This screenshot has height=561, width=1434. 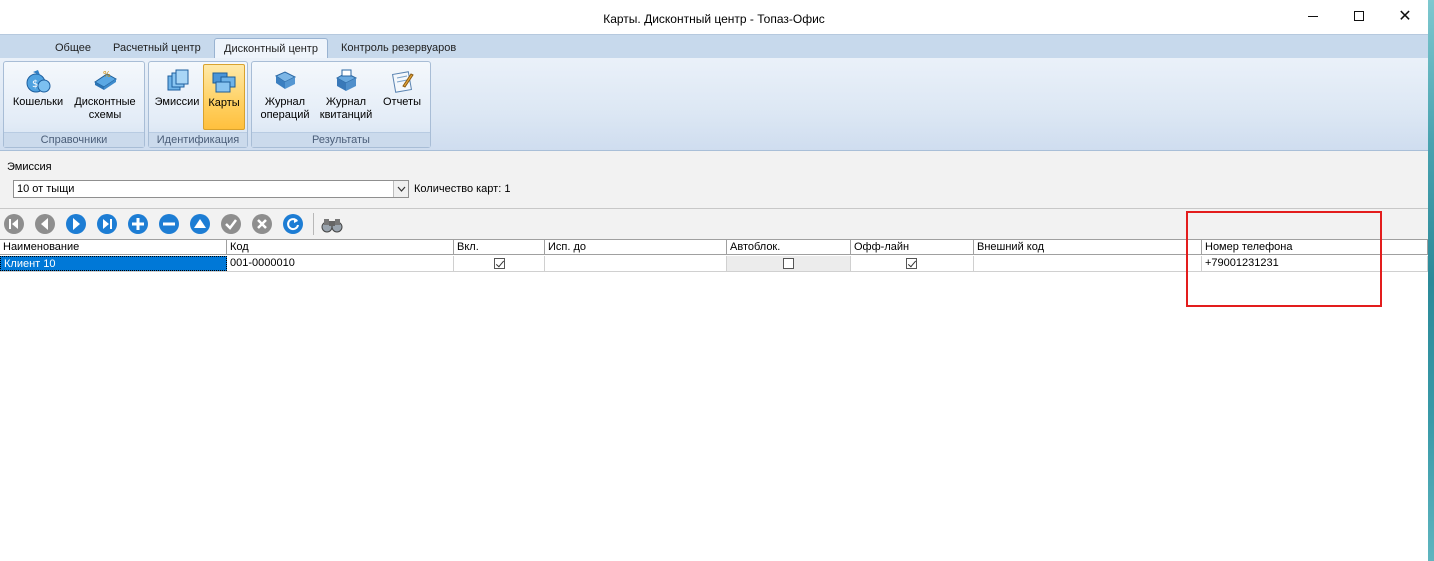 I want to click on window-title: Карты. Дисконтный центр - Топаз-Офис, so click(x=714, y=19).